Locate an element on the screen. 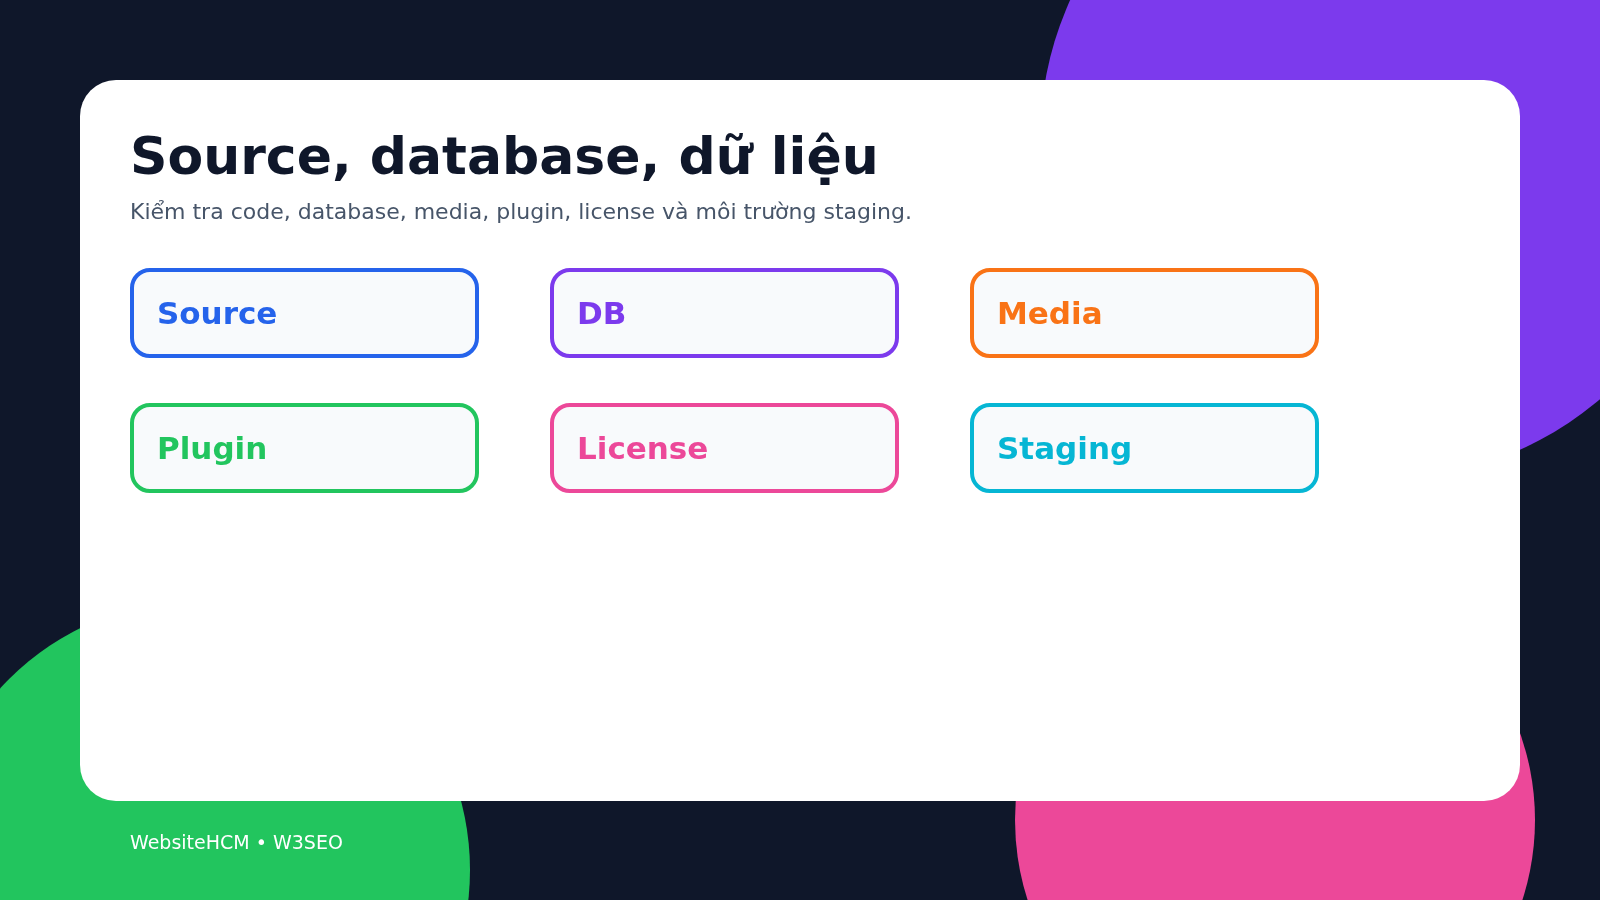  footer-text: WebsiteHCM • W3SEO is located at coordinates (236, 842).